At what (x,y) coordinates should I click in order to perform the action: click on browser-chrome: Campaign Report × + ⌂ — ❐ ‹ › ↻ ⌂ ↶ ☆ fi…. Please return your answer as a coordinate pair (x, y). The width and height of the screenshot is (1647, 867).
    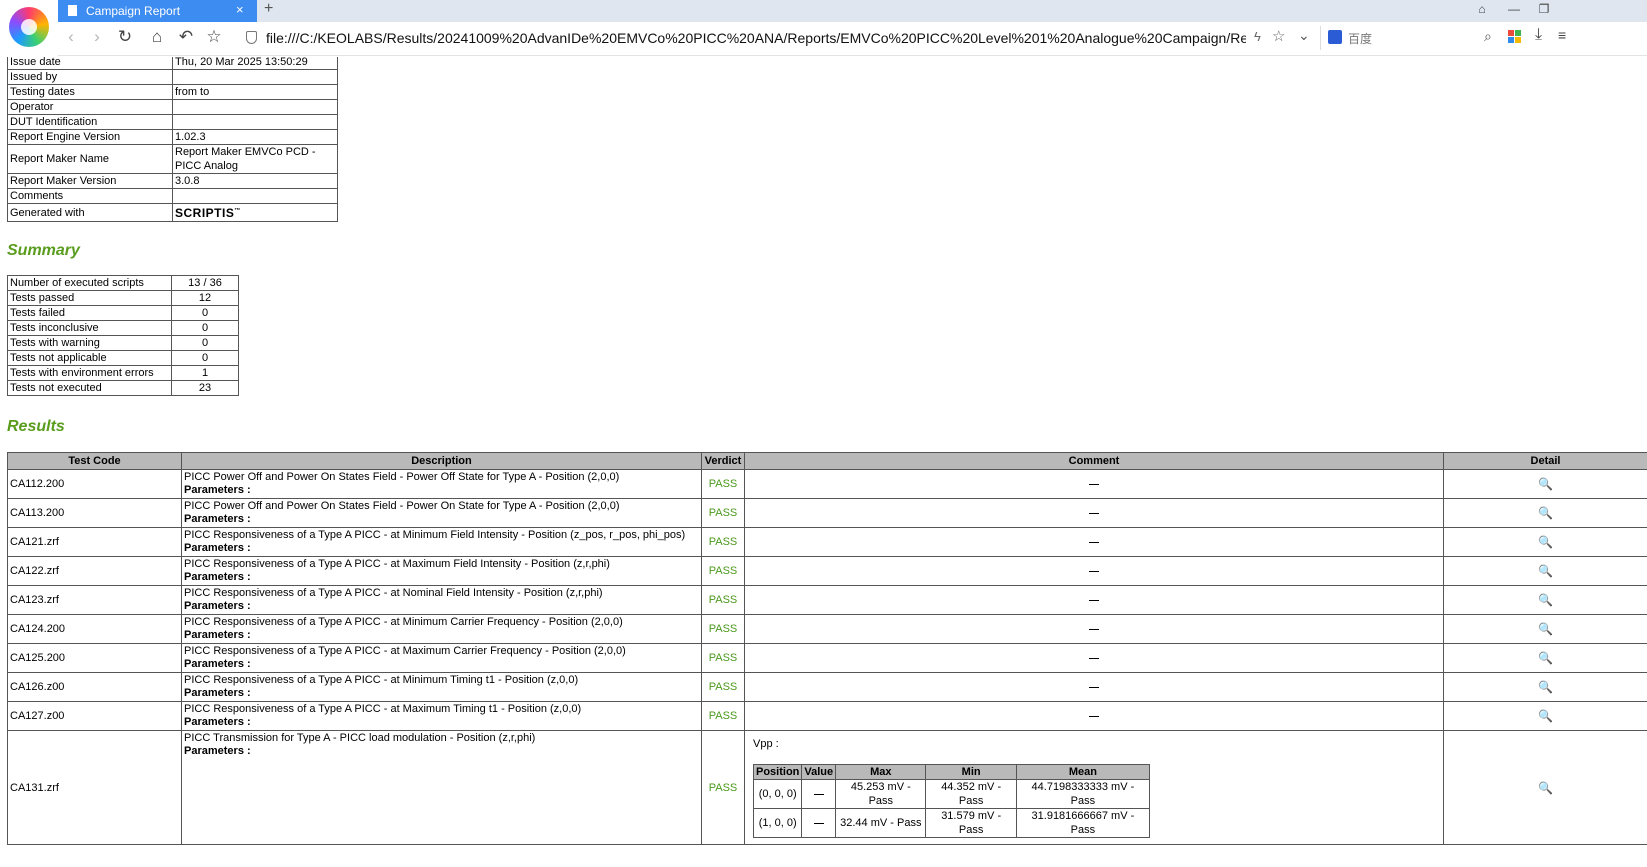
    Looking at the image, I should click on (823, 28).